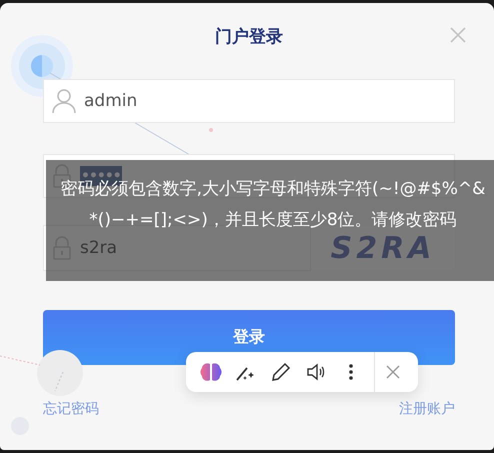  What do you see at coordinates (211, 130) in the screenshot?
I see `dot-decoration` at bounding box center [211, 130].